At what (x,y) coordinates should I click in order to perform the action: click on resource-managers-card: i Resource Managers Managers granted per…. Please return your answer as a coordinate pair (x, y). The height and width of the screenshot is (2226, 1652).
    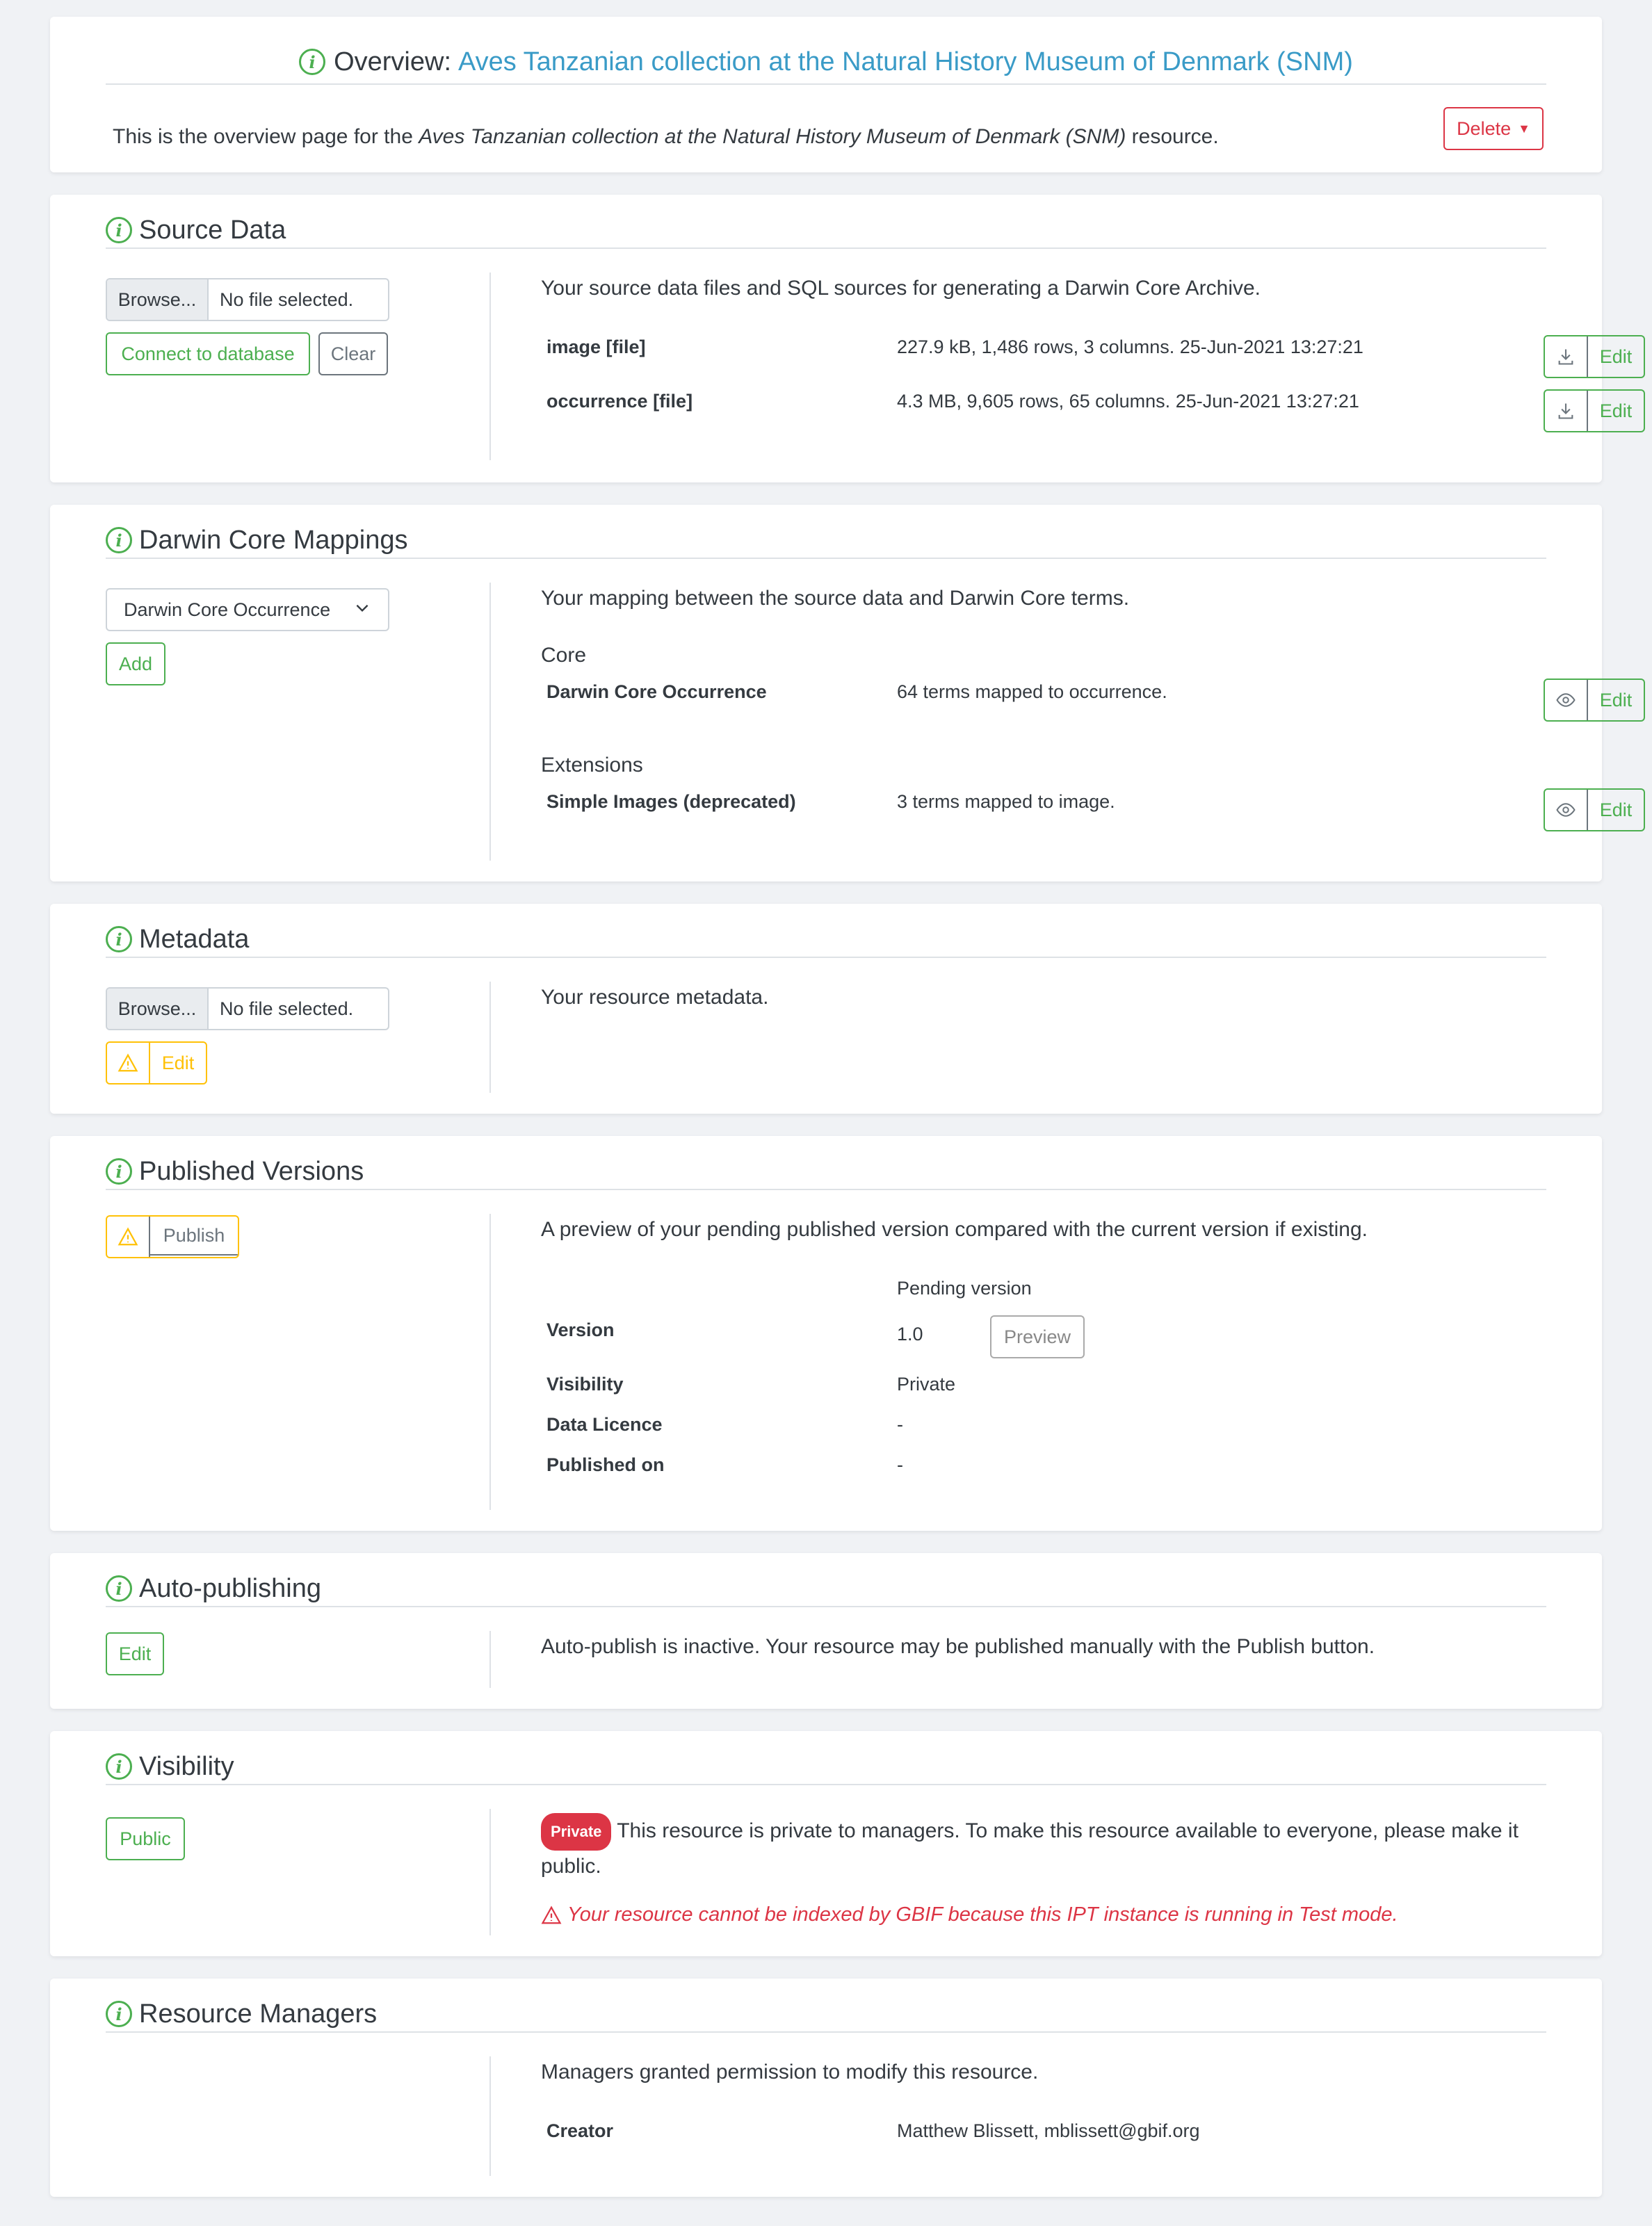
    Looking at the image, I should click on (826, 2088).